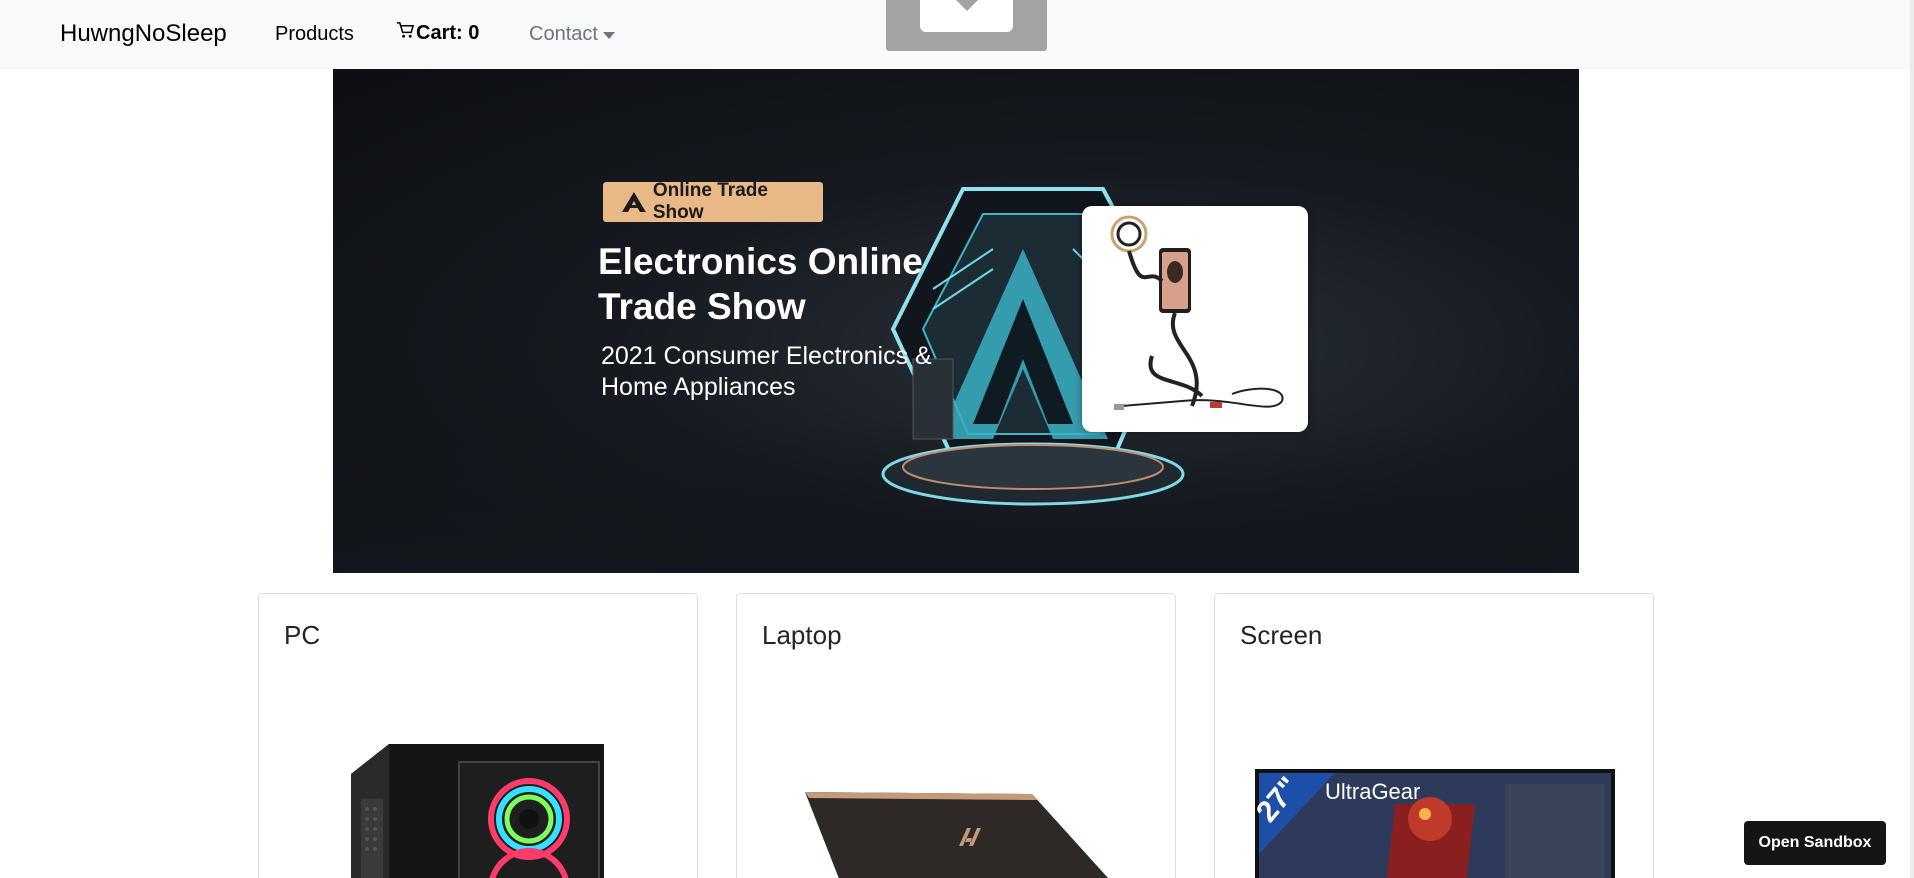 The height and width of the screenshot is (878, 1914). Describe the element at coordinates (314, 34) in the screenshot. I see `nav-products-link: Products` at that location.